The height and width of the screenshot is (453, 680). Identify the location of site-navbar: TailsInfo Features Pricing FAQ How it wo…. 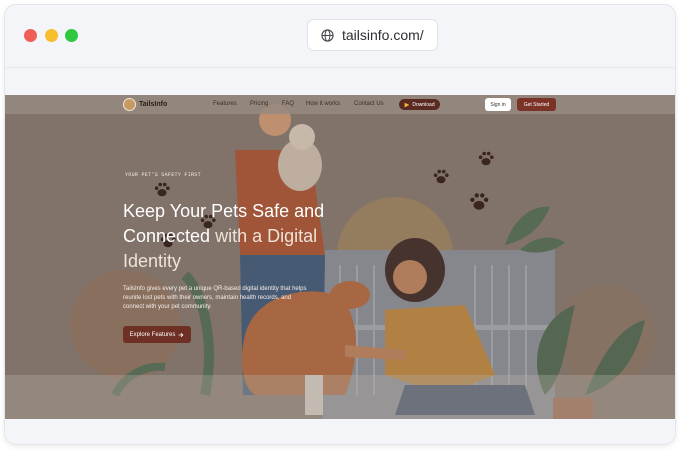
(340, 104).